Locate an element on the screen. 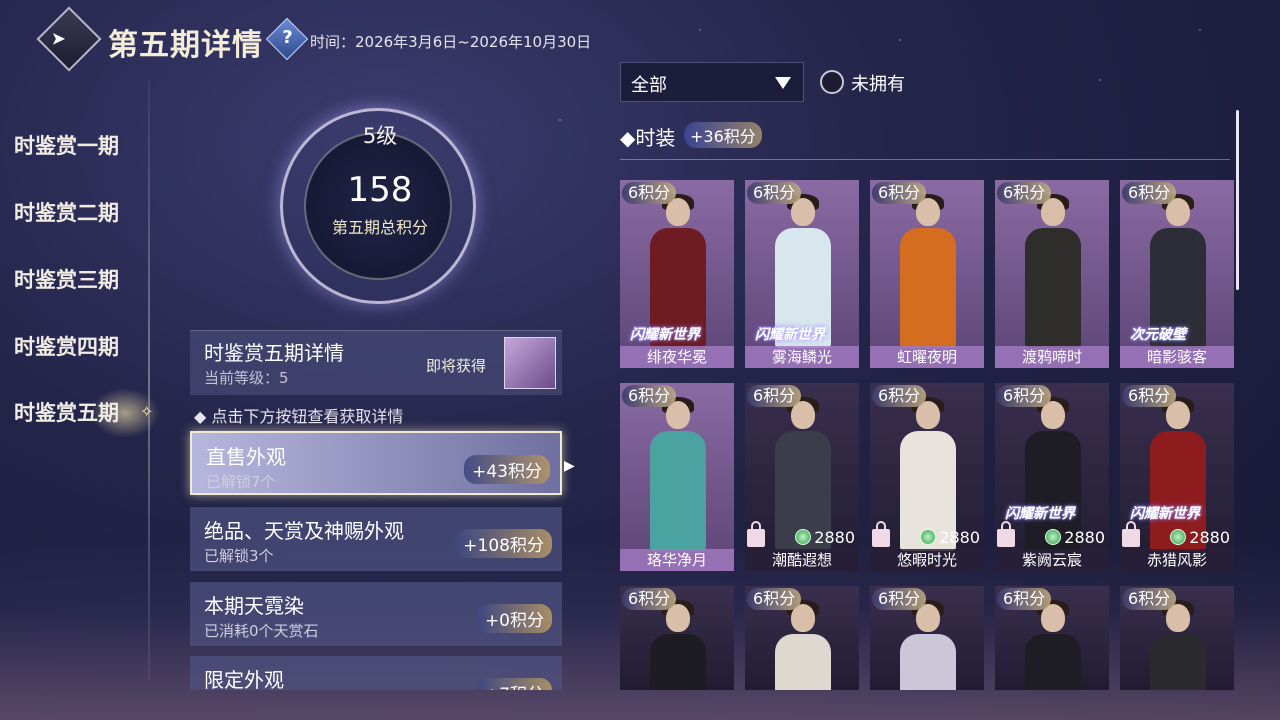 Image resolution: width=1280 pixels, height=720 pixels. outfit-name: 绯夜华冕 is located at coordinates (677, 357).